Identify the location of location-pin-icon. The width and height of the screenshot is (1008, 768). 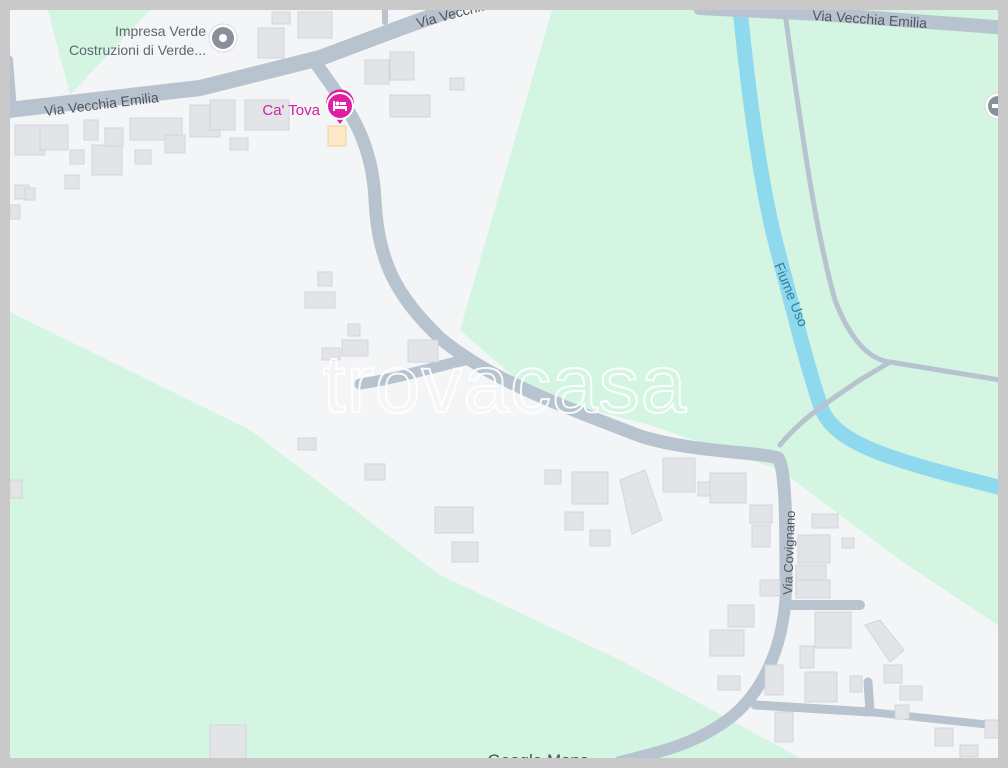
(223, 38).